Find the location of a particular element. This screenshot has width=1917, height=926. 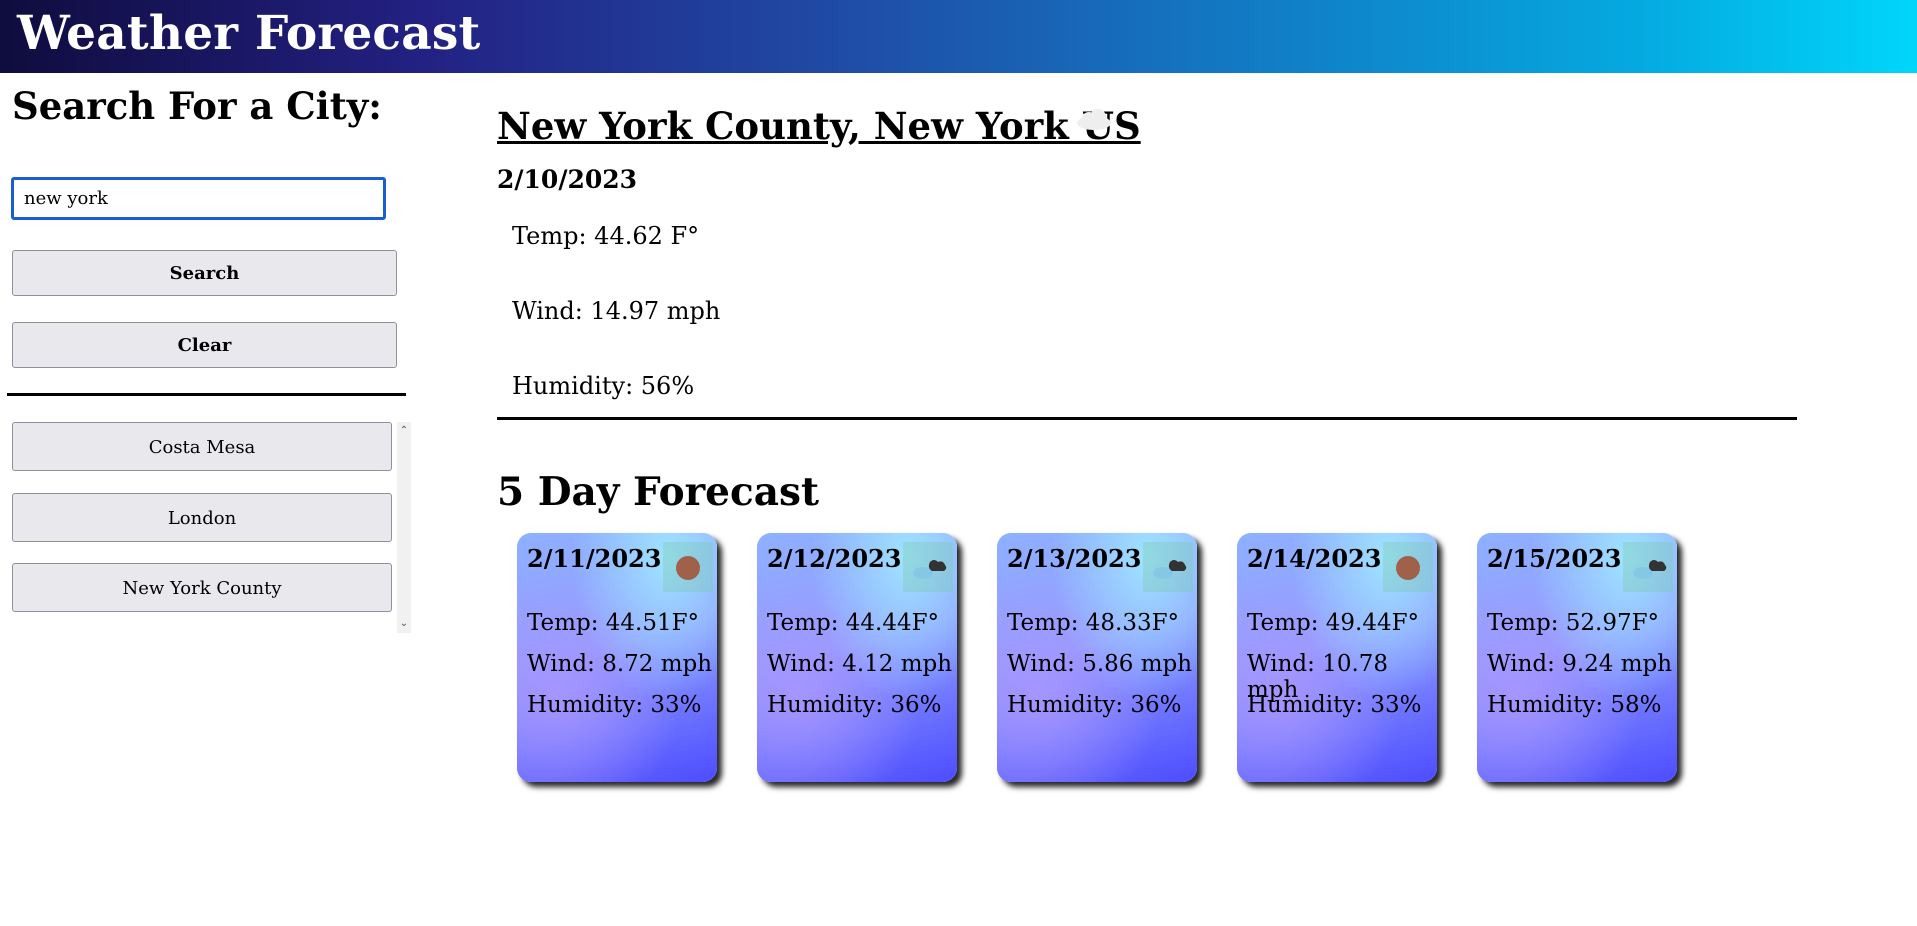

search-heading: Search For a City: is located at coordinates (197, 106).